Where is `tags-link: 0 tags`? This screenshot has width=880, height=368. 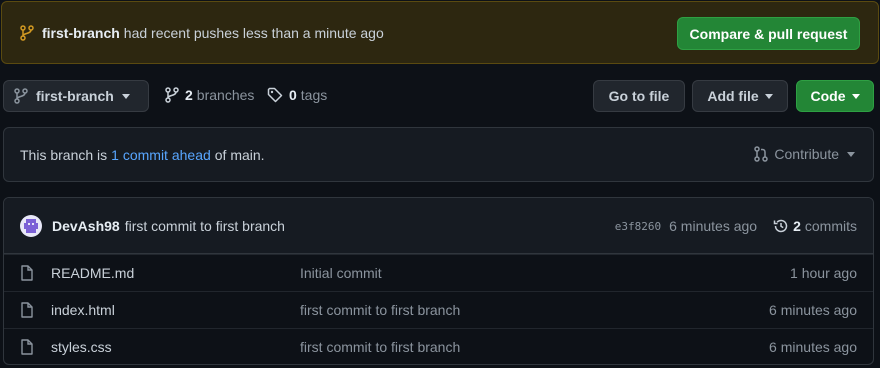 tags-link: 0 tags is located at coordinates (297, 95).